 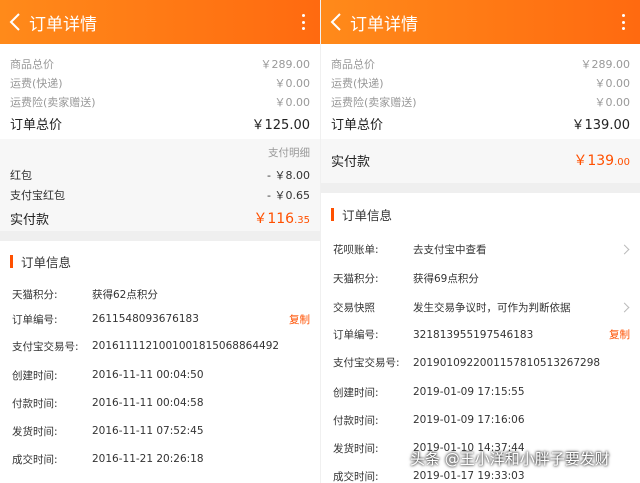 What do you see at coordinates (429, 392) in the screenshot?
I see `info-row-created: 创建时间: 2019-01-09 17:15:55` at bounding box center [429, 392].